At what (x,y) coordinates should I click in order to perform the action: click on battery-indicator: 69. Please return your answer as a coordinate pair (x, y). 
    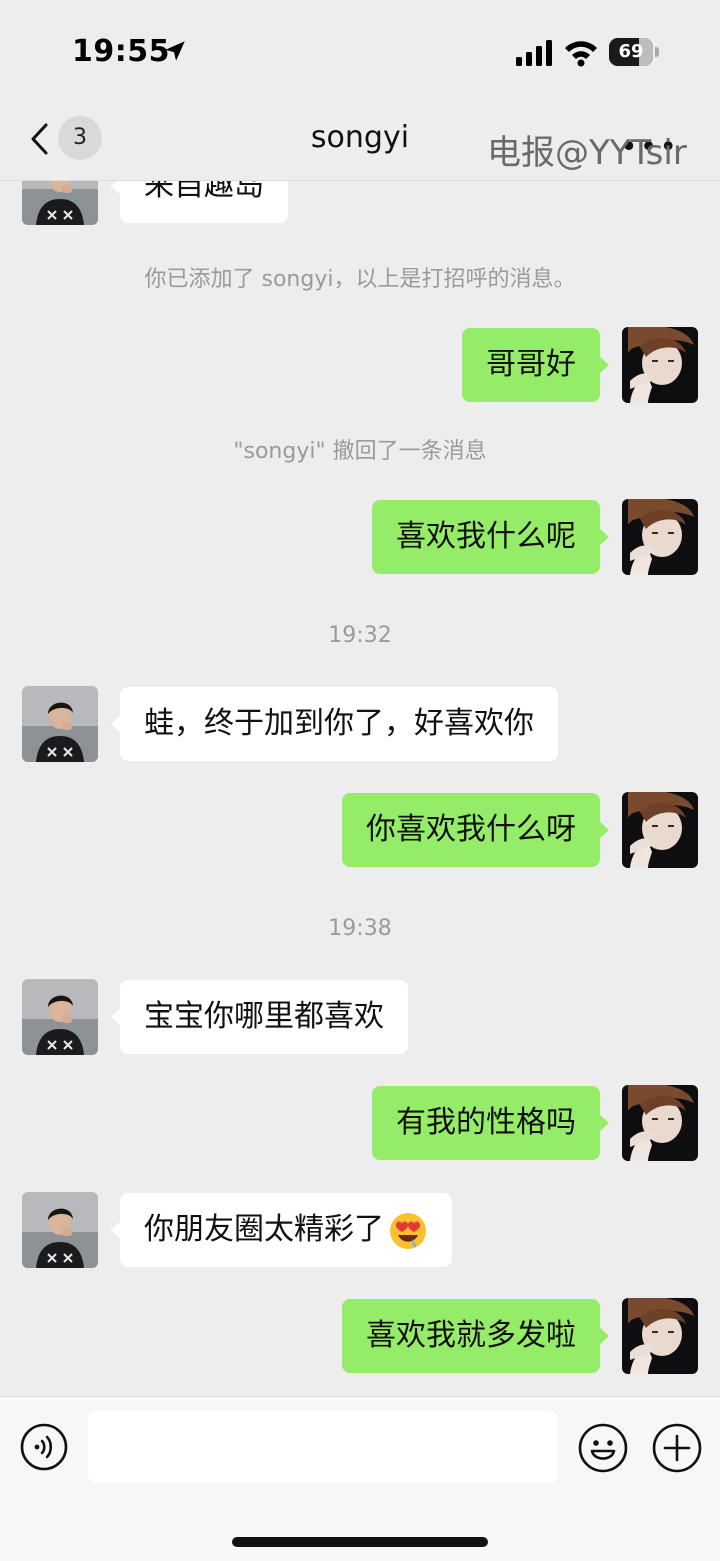
    Looking at the image, I should click on (634, 52).